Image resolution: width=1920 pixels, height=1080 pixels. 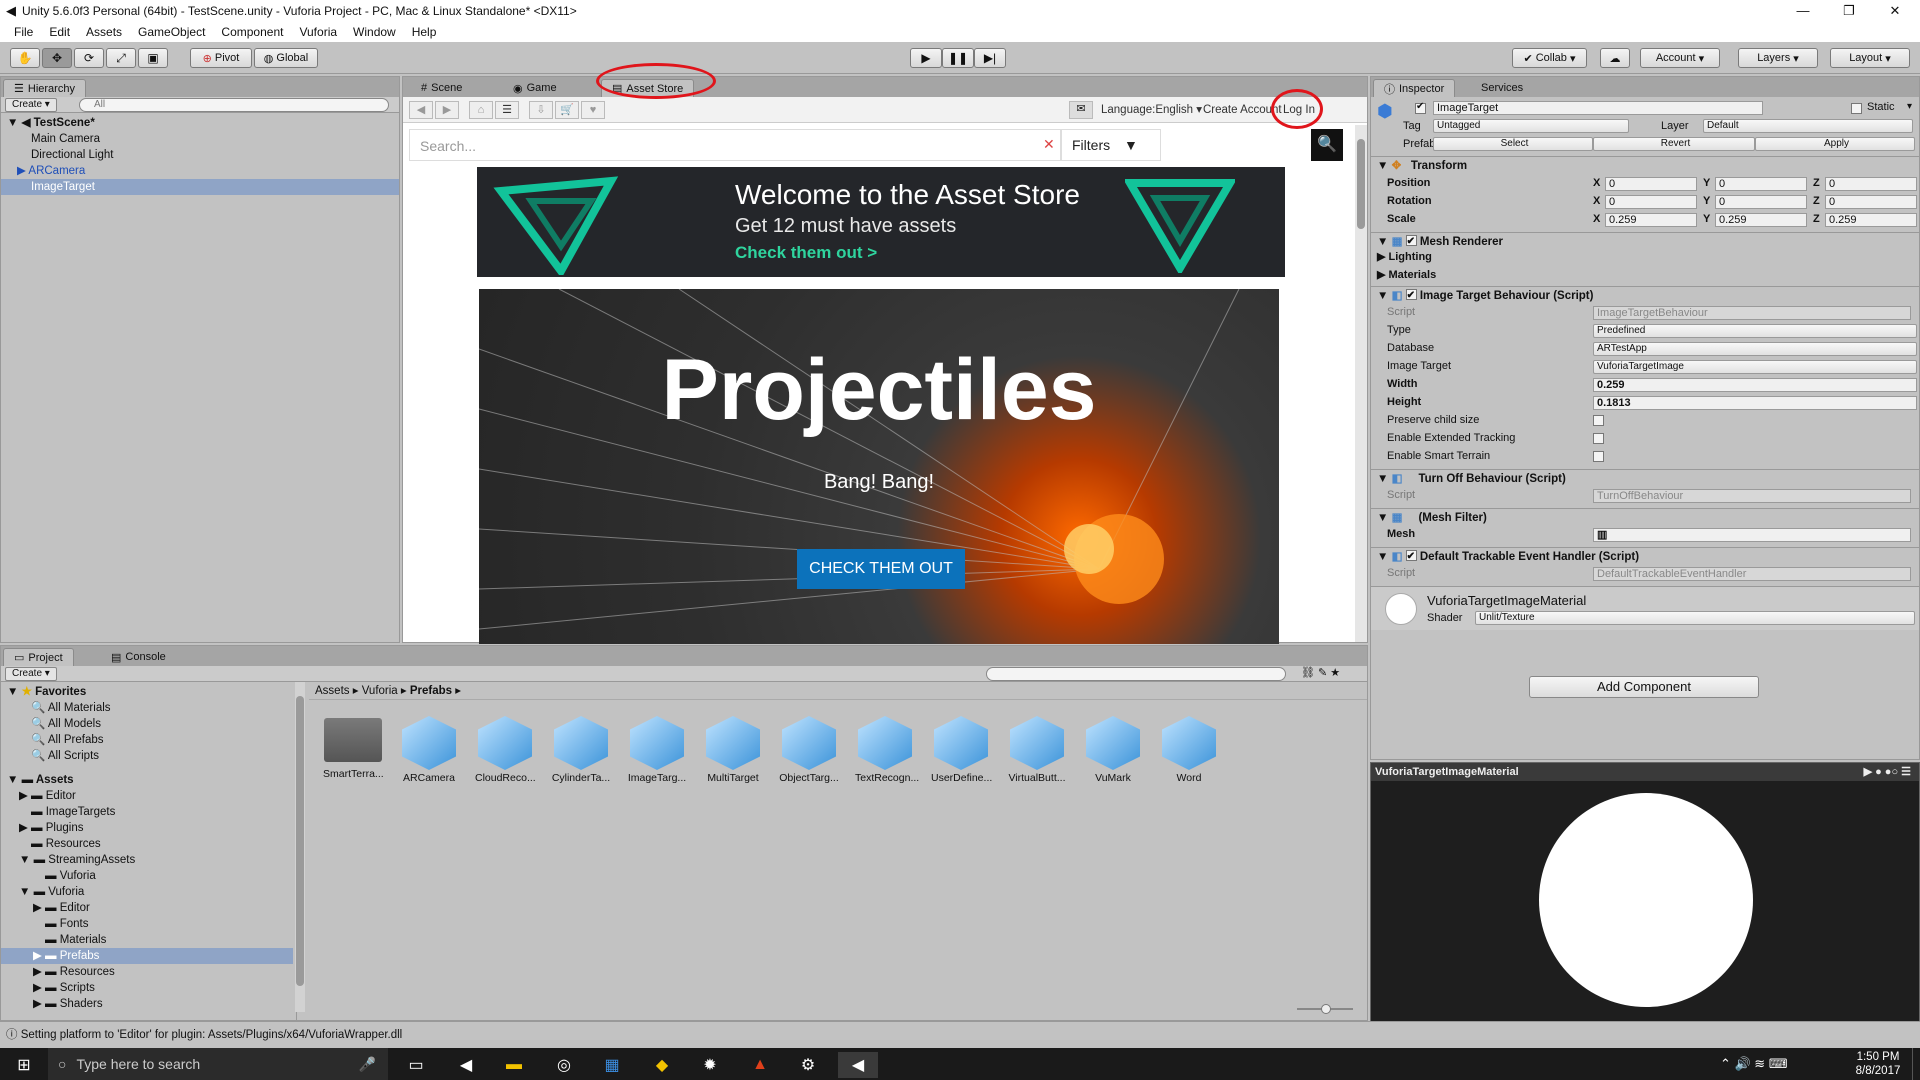 I want to click on minimize-button: —, so click(x=1803, y=11).